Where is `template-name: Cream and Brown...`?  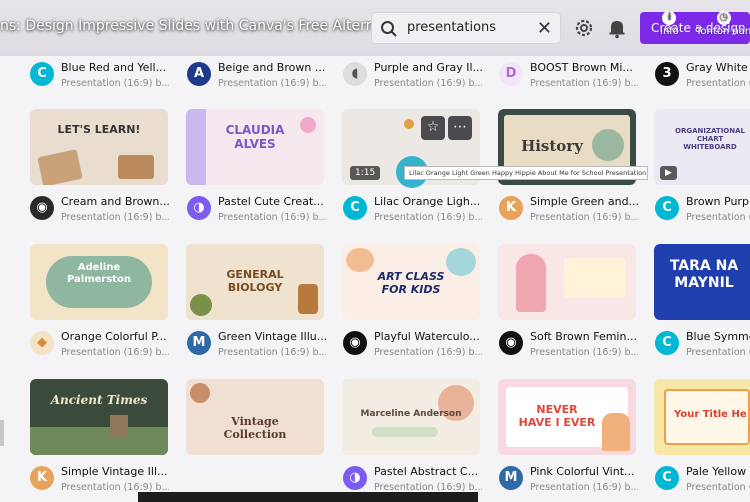
template-name: Cream and Brown... is located at coordinates (115, 201).